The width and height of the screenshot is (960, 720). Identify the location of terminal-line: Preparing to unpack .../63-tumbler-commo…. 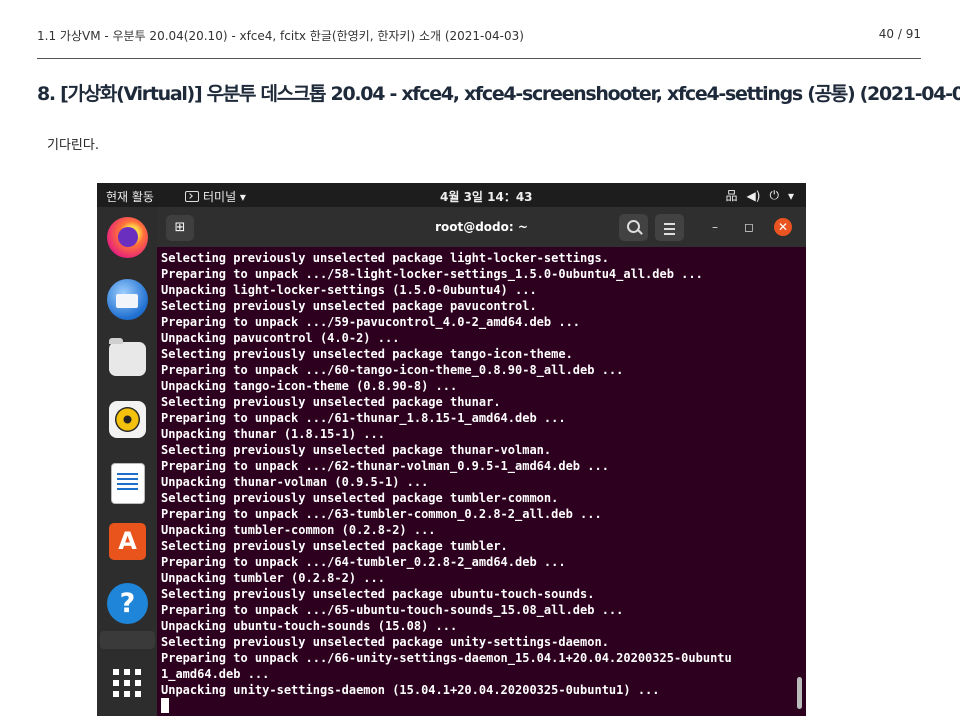
(381, 514).